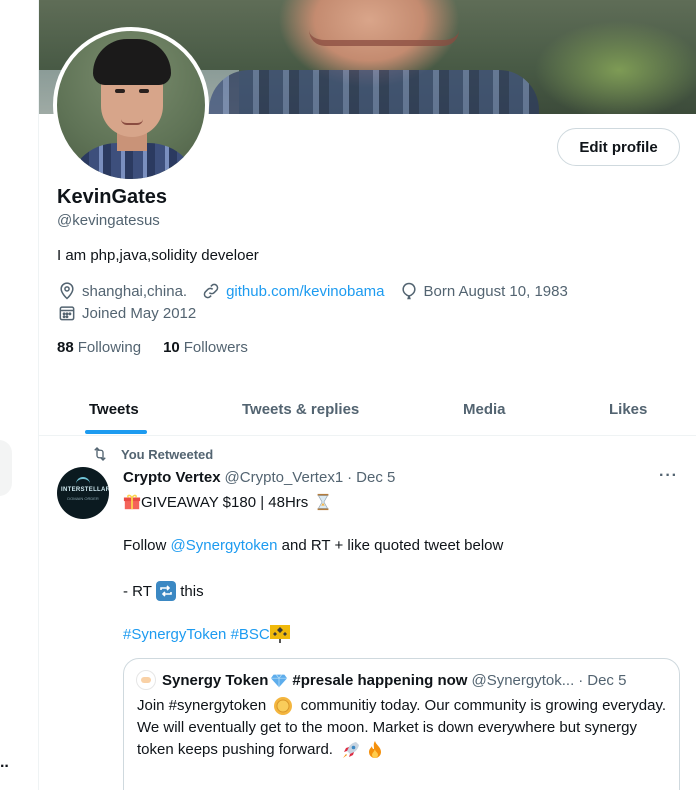 This screenshot has height=790, width=696. Describe the element at coordinates (392, 545) in the screenshot. I see `tweet-follow-suffix: and RT + like quoted tweet below` at that location.